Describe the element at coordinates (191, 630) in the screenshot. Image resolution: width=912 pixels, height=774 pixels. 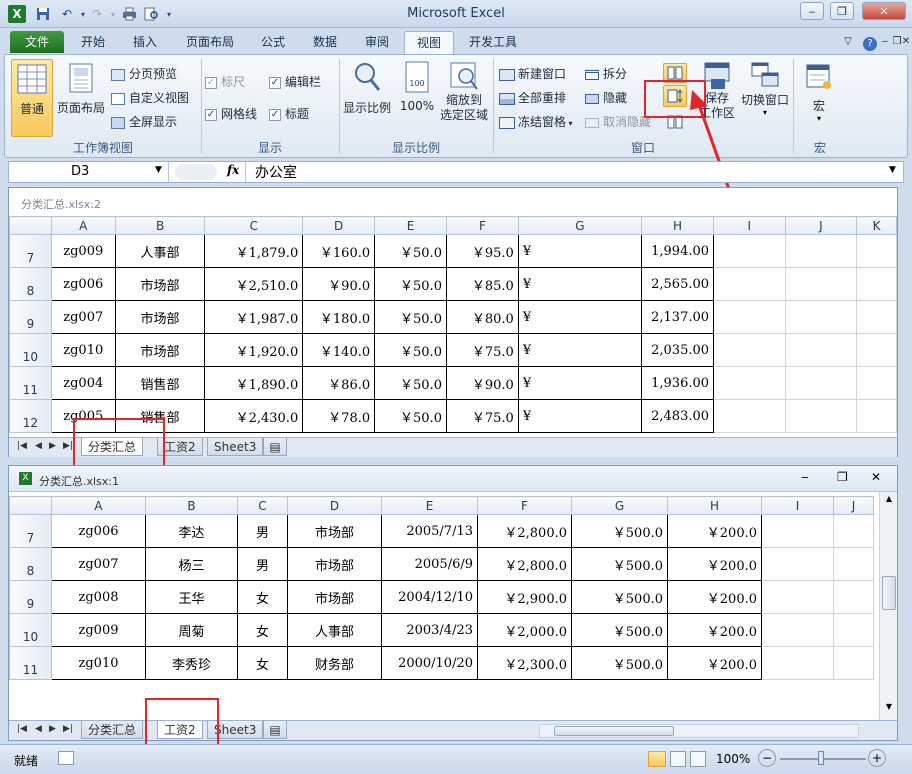
I see `cell: 周菊` at that location.